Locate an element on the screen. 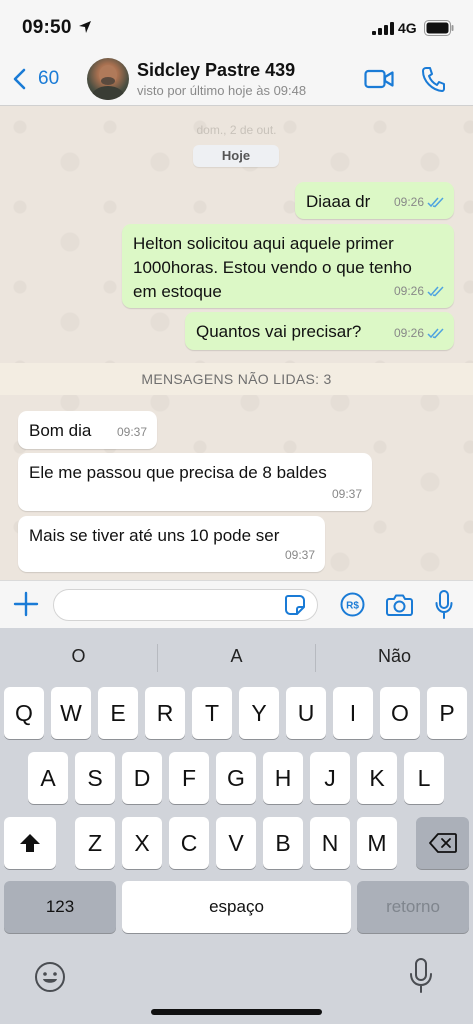 This screenshot has height=1024, width=473. key-e: E is located at coordinates (118, 713).